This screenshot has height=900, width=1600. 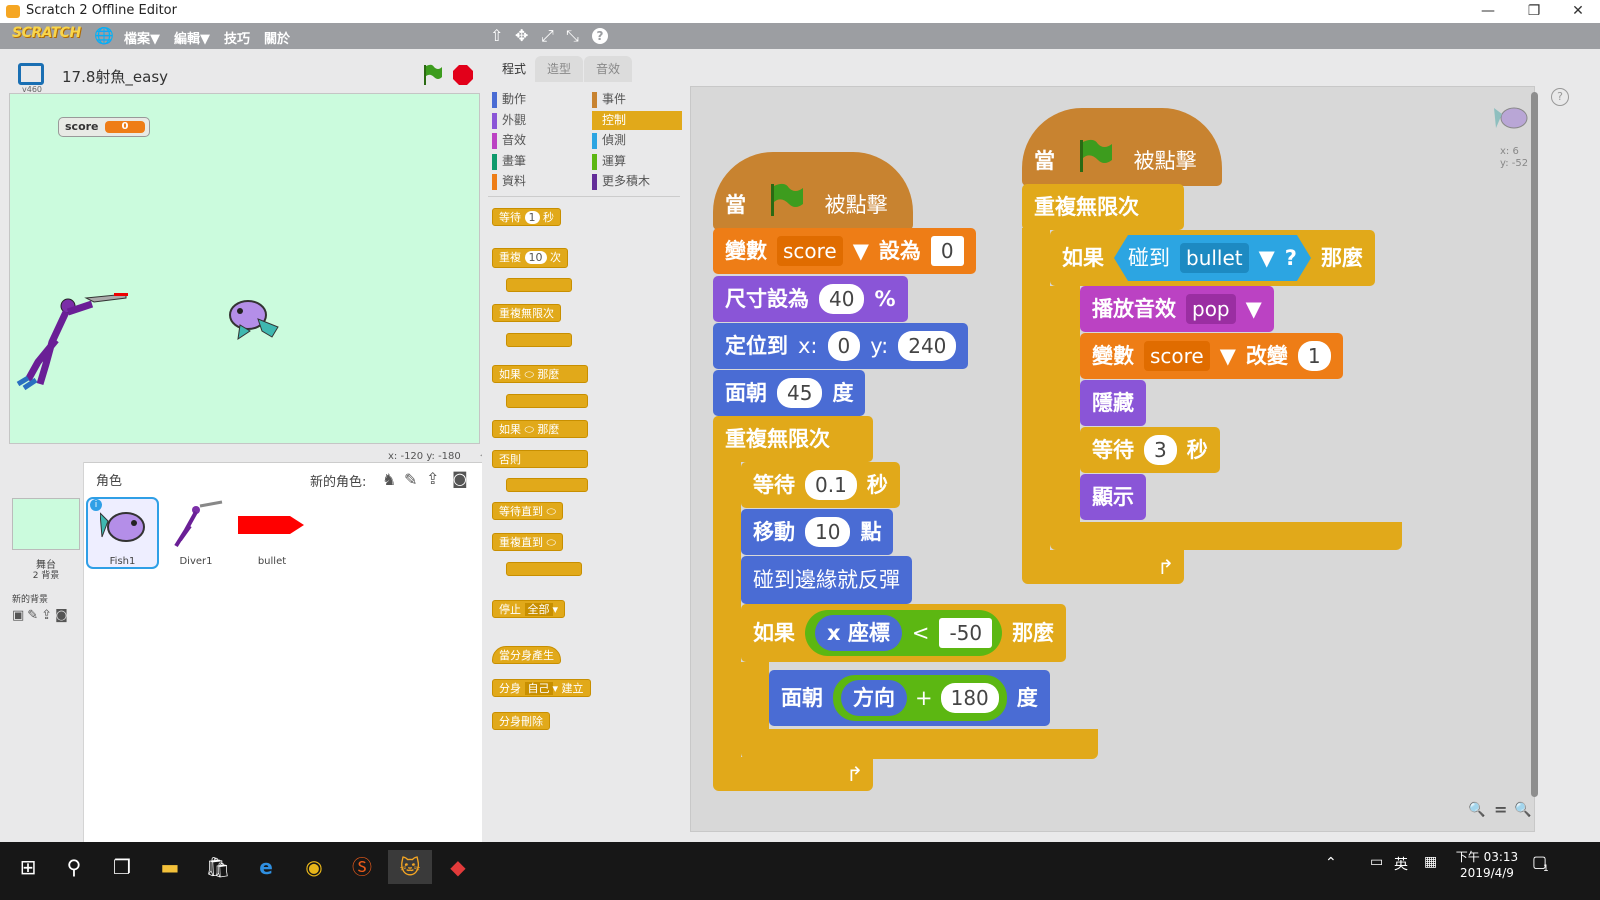 What do you see at coordinates (621, 181) in the screenshot?
I see `category-9: 更多積木` at bounding box center [621, 181].